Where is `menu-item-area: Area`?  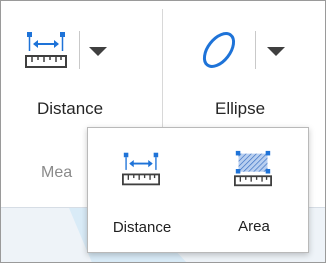 menu-item-area: Area is located at coordinates (254, 192).